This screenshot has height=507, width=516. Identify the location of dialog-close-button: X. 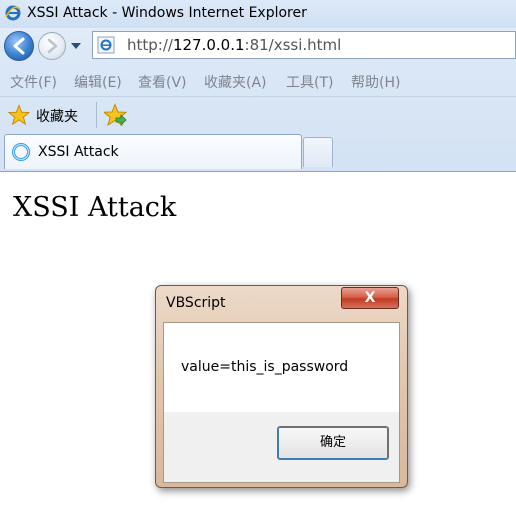
(370, 298).